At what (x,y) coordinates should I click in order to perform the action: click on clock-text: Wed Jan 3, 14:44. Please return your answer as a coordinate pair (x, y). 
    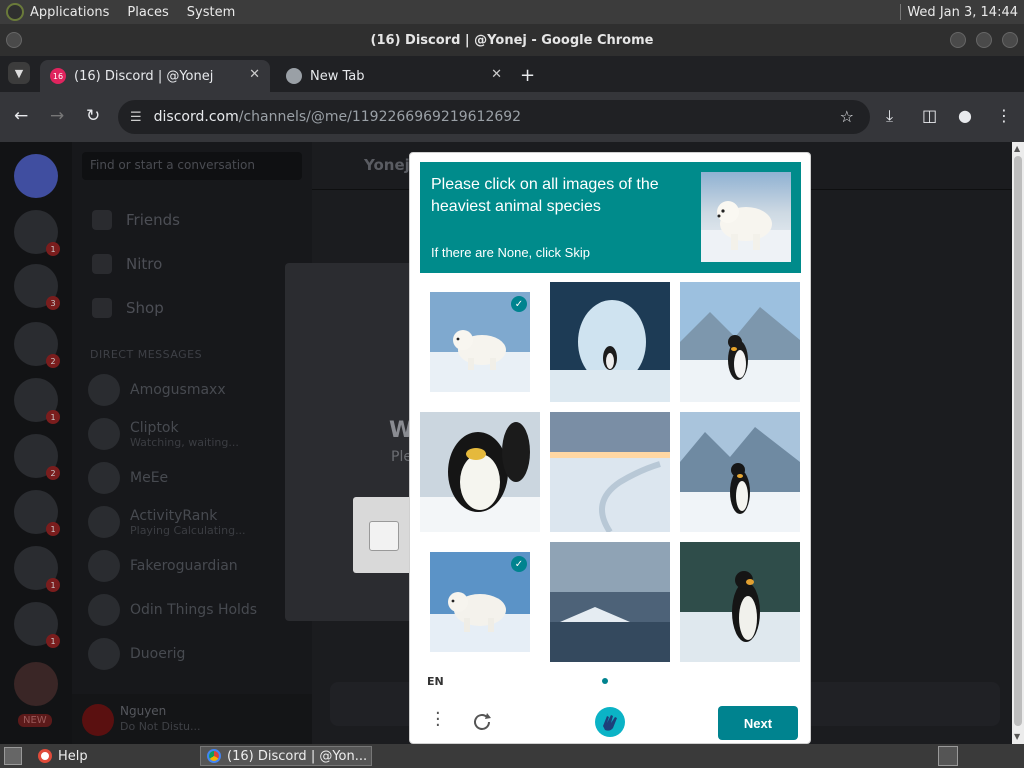
    Looking at the image, I should click on (962, 12).